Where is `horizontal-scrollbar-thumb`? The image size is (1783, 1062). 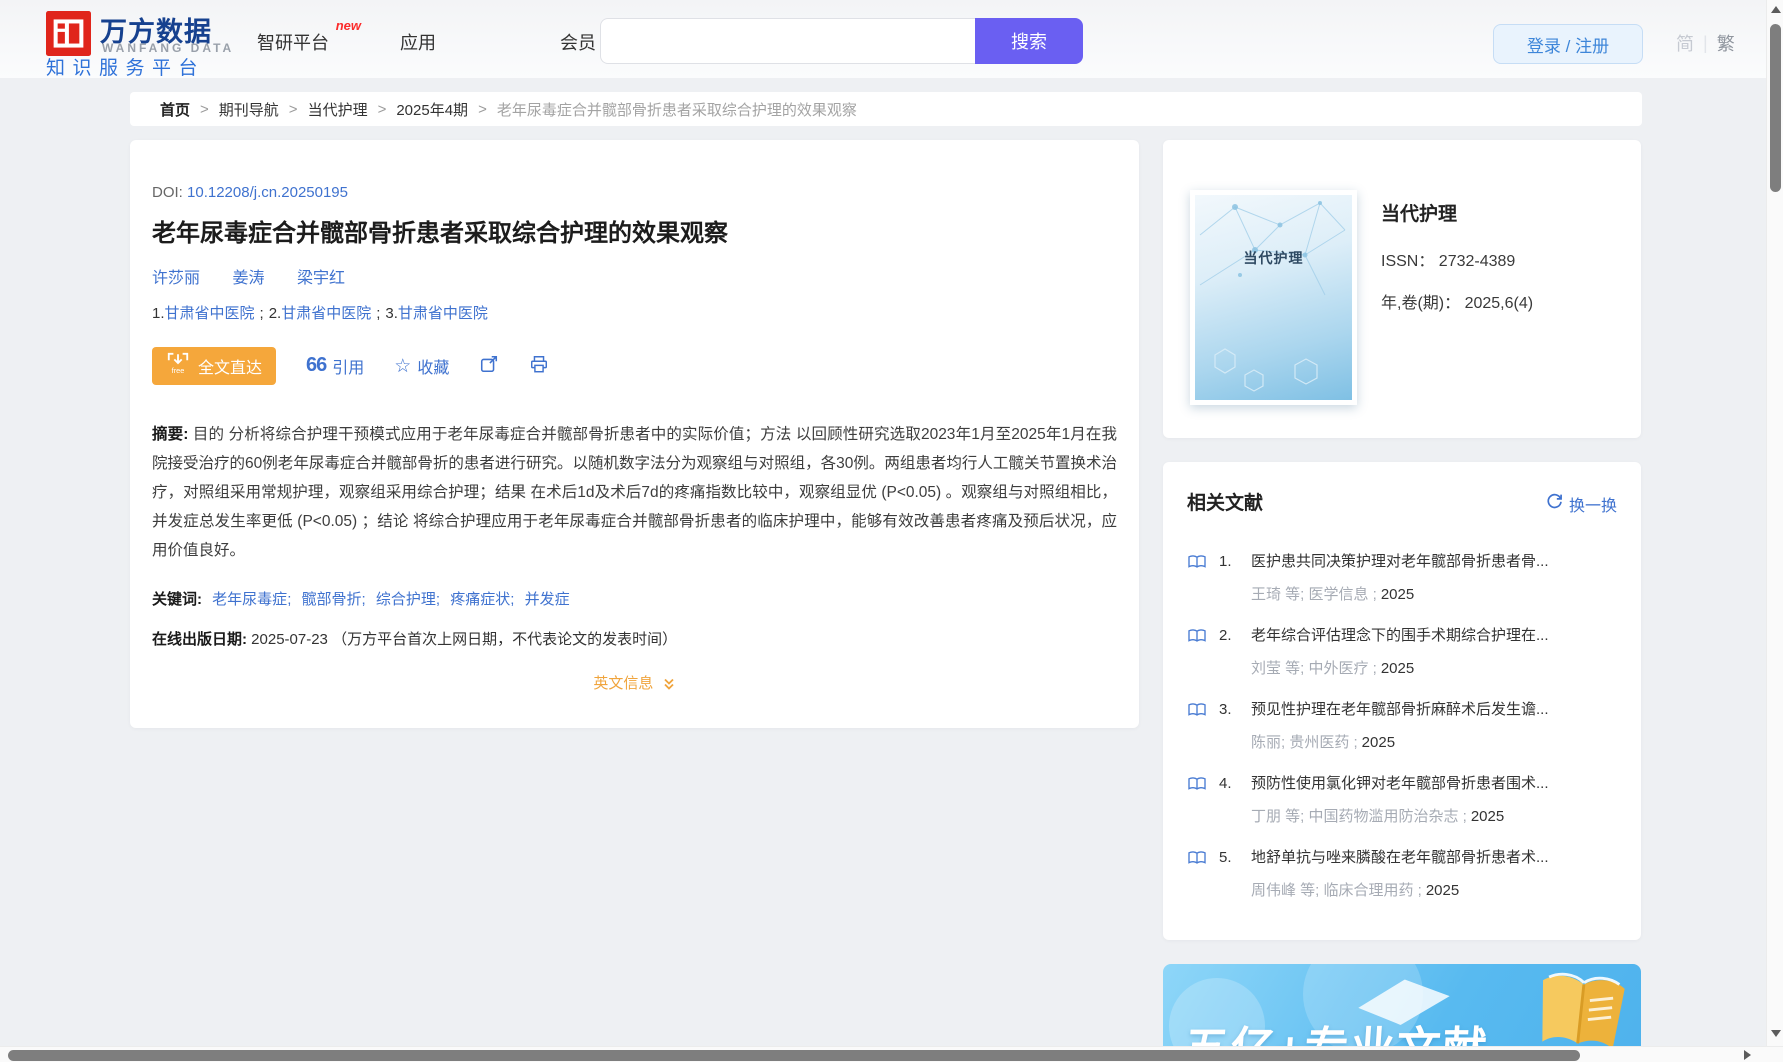
horizontal-scrollbar-thumb is located at coordinates (794, 1055).